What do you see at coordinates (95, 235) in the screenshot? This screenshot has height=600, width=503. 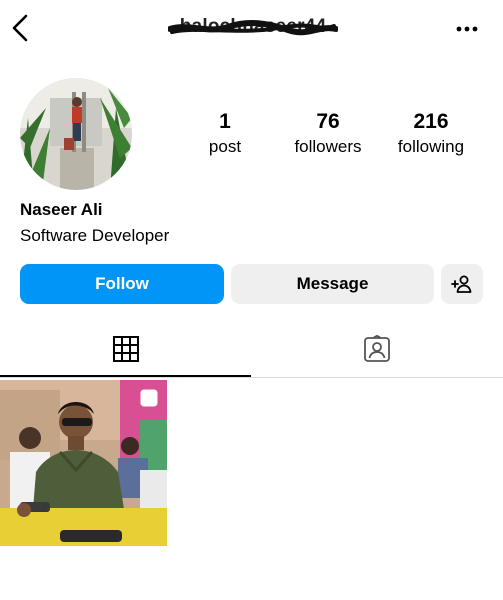 I see `profile-bio: Software Developer` at bounding box center [95, 235].